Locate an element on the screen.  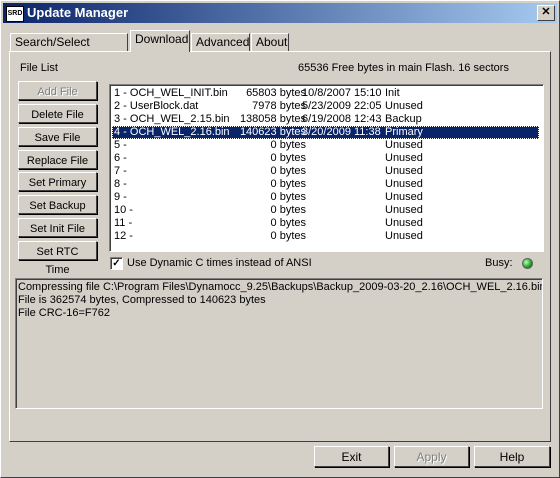
file-name: 1 - OCH_WEL_INIT.bin is located at coordinates (171, 93).